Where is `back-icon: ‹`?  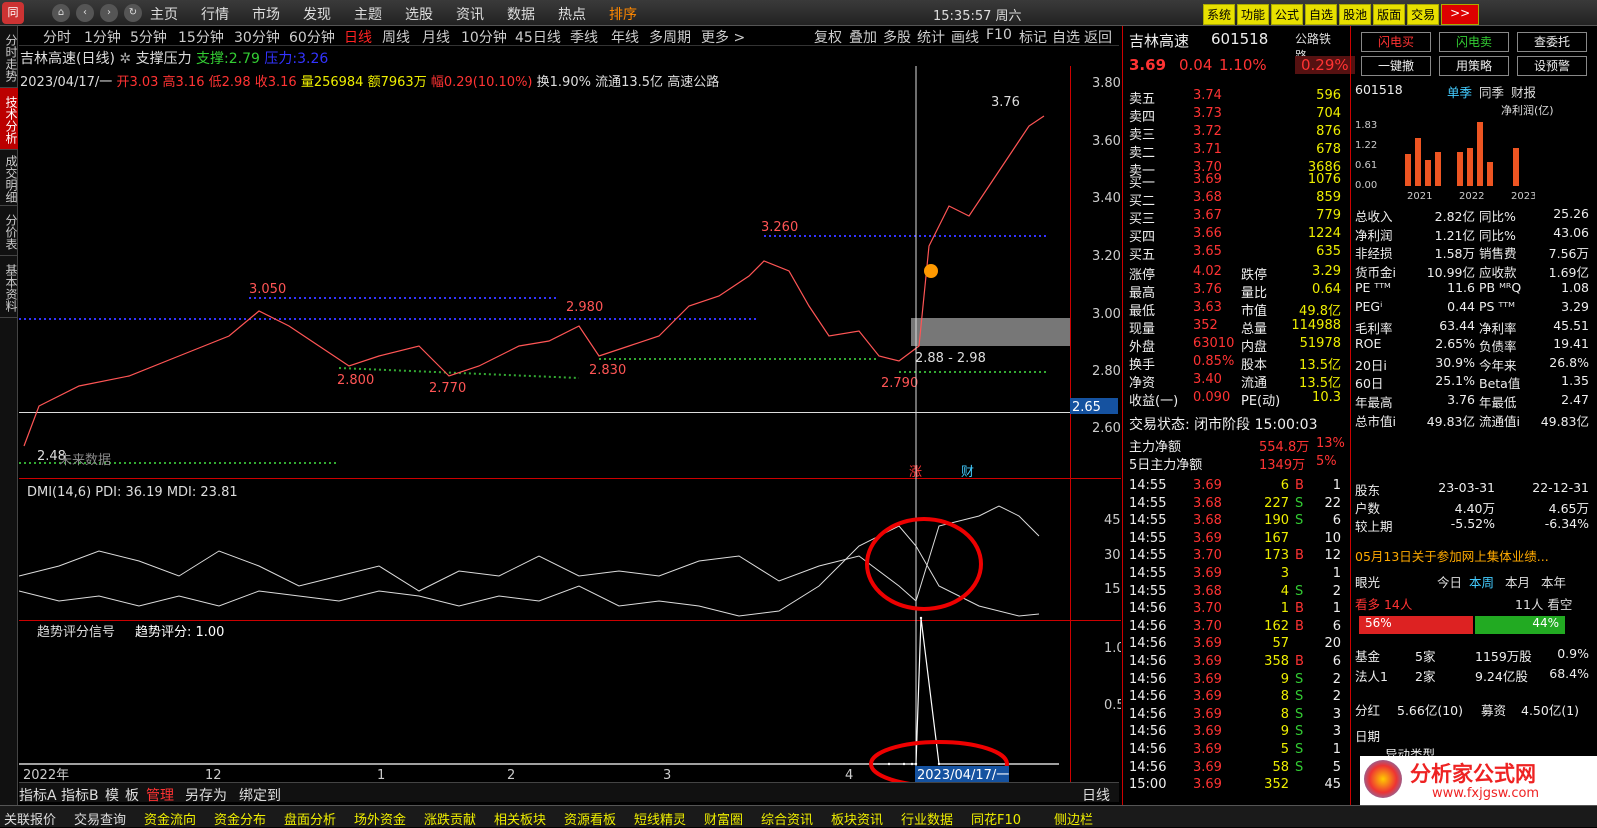
back-icon: ‹ is located at coordinates (85, 13).